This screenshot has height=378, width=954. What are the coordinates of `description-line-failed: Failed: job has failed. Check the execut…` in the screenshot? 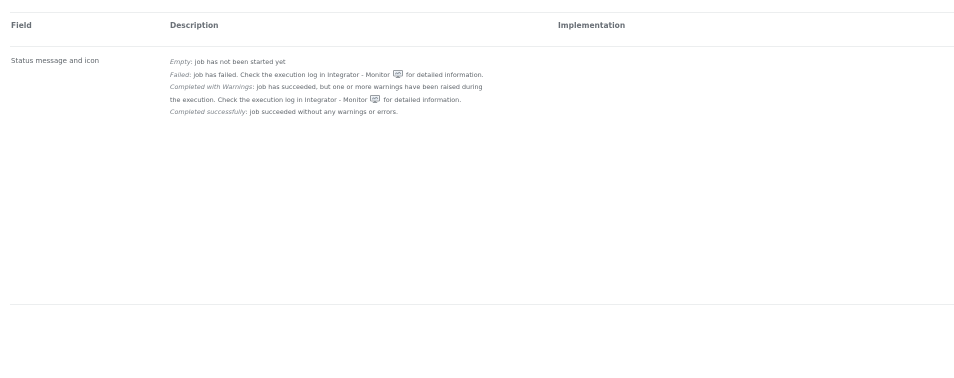 It's located at (360, 75).